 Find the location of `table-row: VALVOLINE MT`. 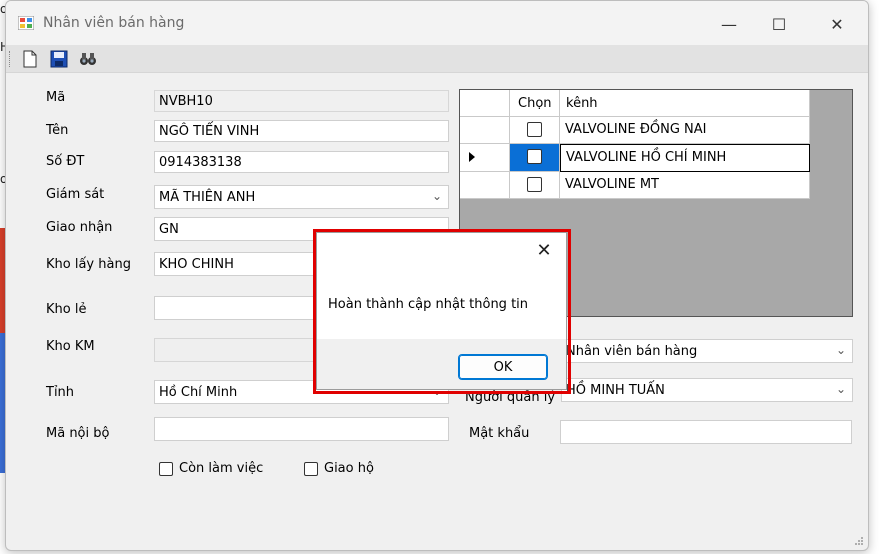

table-row: VALVOLINE MT is located at coordinates (635, 185).